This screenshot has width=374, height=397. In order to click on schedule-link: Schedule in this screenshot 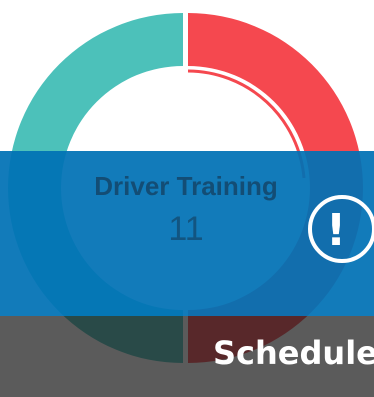, I will do `click(293, 353)`.